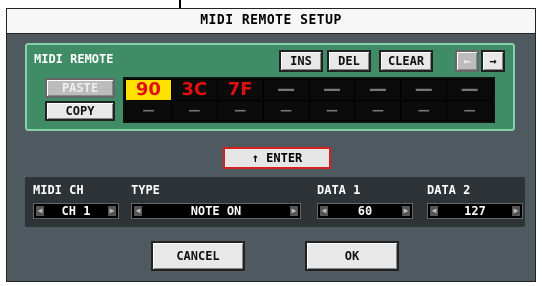 This screenshot has width=542, height=286. Describe the element at coordinates (349, 61) in the screenshot. I see `del-button: DEL` at that location.